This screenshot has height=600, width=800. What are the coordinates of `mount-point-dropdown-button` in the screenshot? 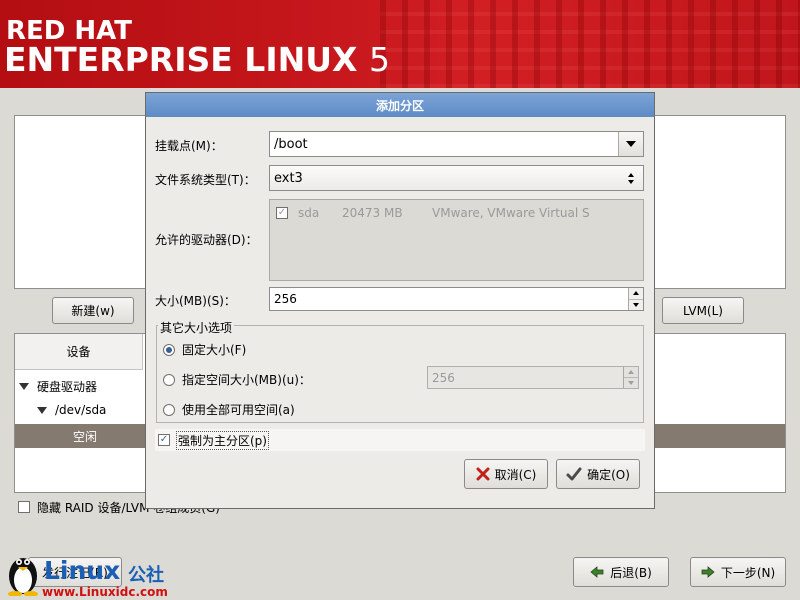 It's located at (630, 144).